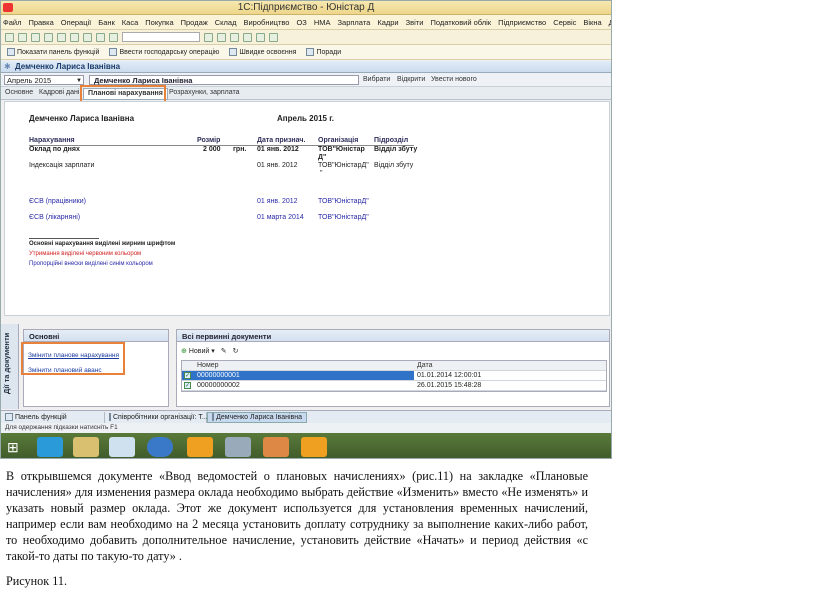  What do you see at coordinates (85, 254) in the screenshot?
I see `legend-red: Утримання виділені червоним кольором` at bounding box center [85, 254].